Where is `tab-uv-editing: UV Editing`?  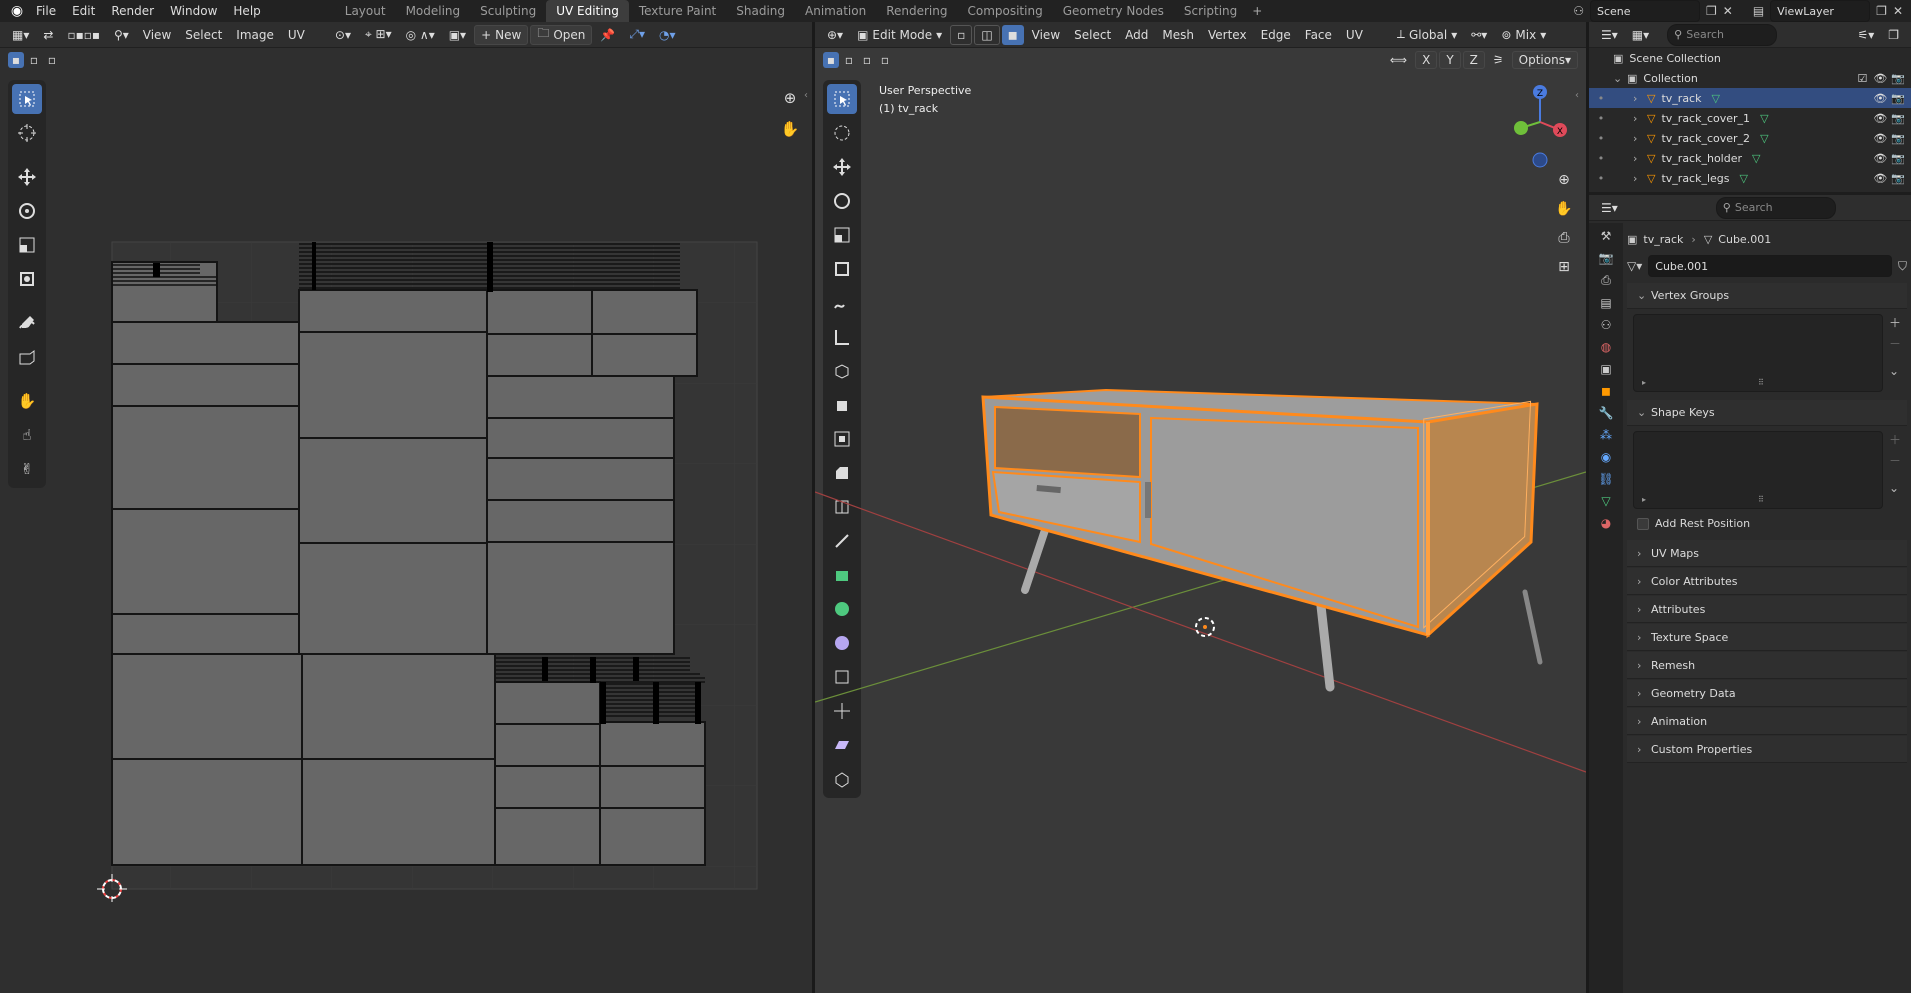
tab-uv-editing: UV Editing is located at coordinates (587, 11).